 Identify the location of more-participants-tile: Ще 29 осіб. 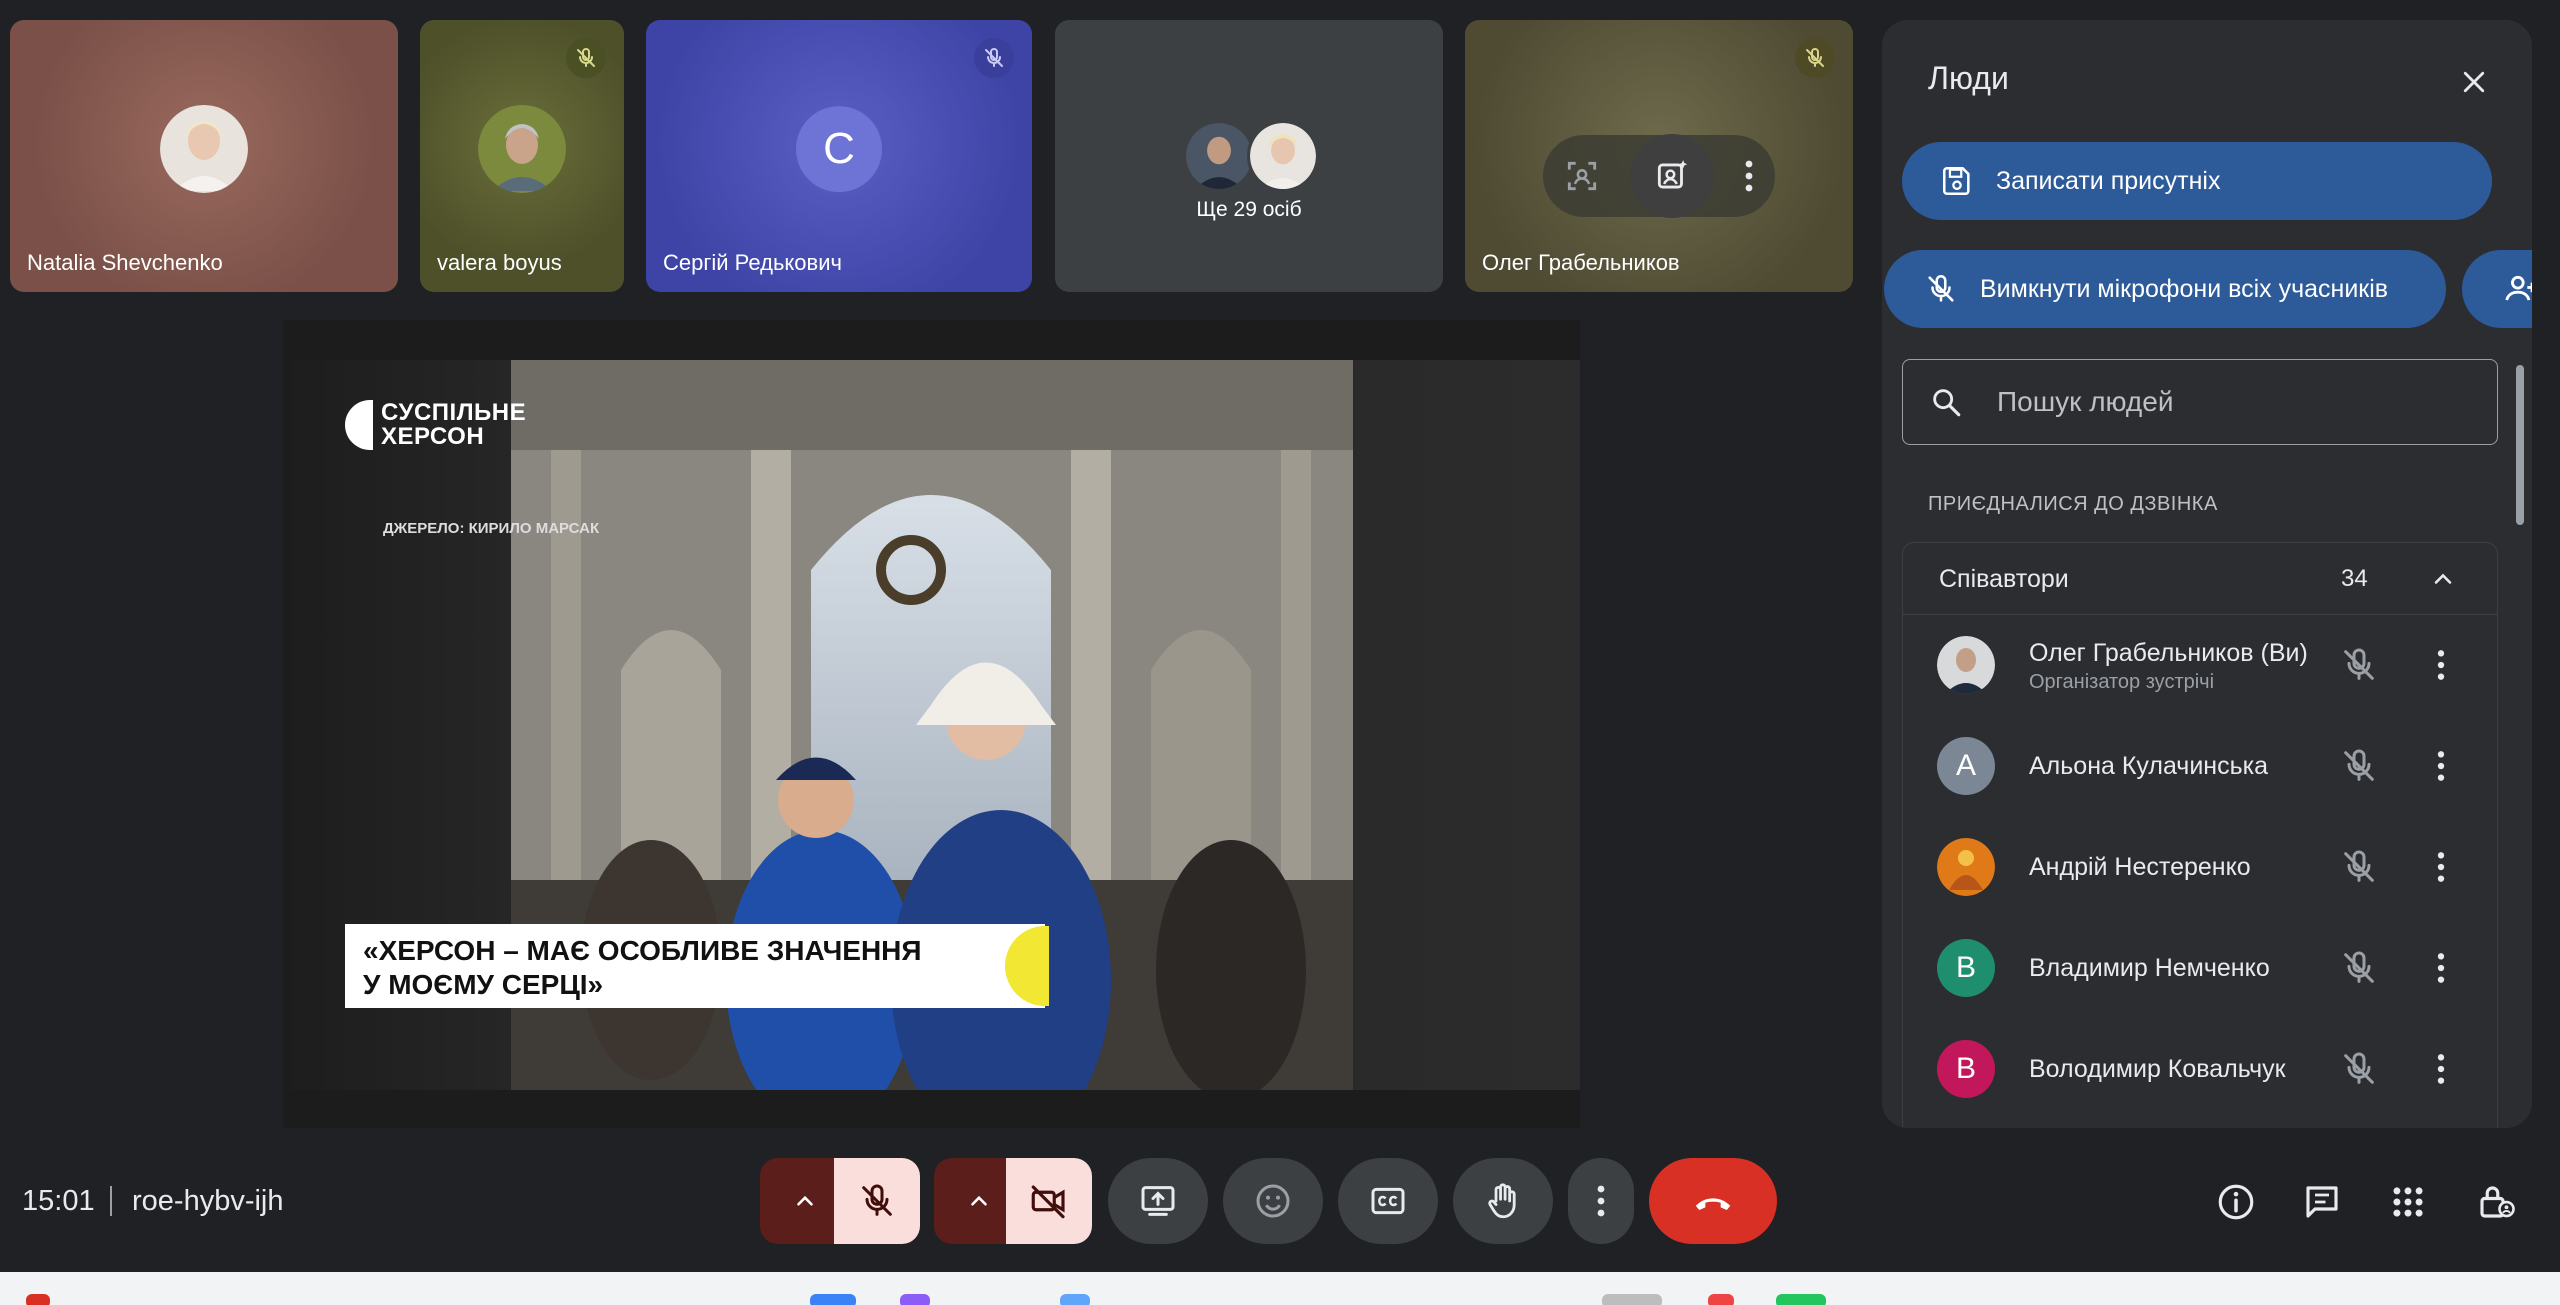
(1249, 156).